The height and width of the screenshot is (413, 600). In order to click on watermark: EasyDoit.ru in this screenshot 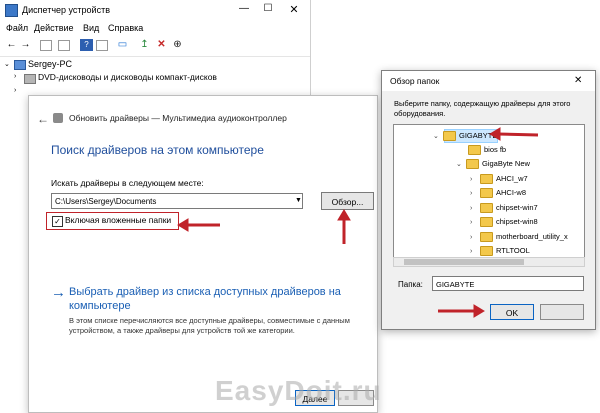, I will do `click(298, 390)`.